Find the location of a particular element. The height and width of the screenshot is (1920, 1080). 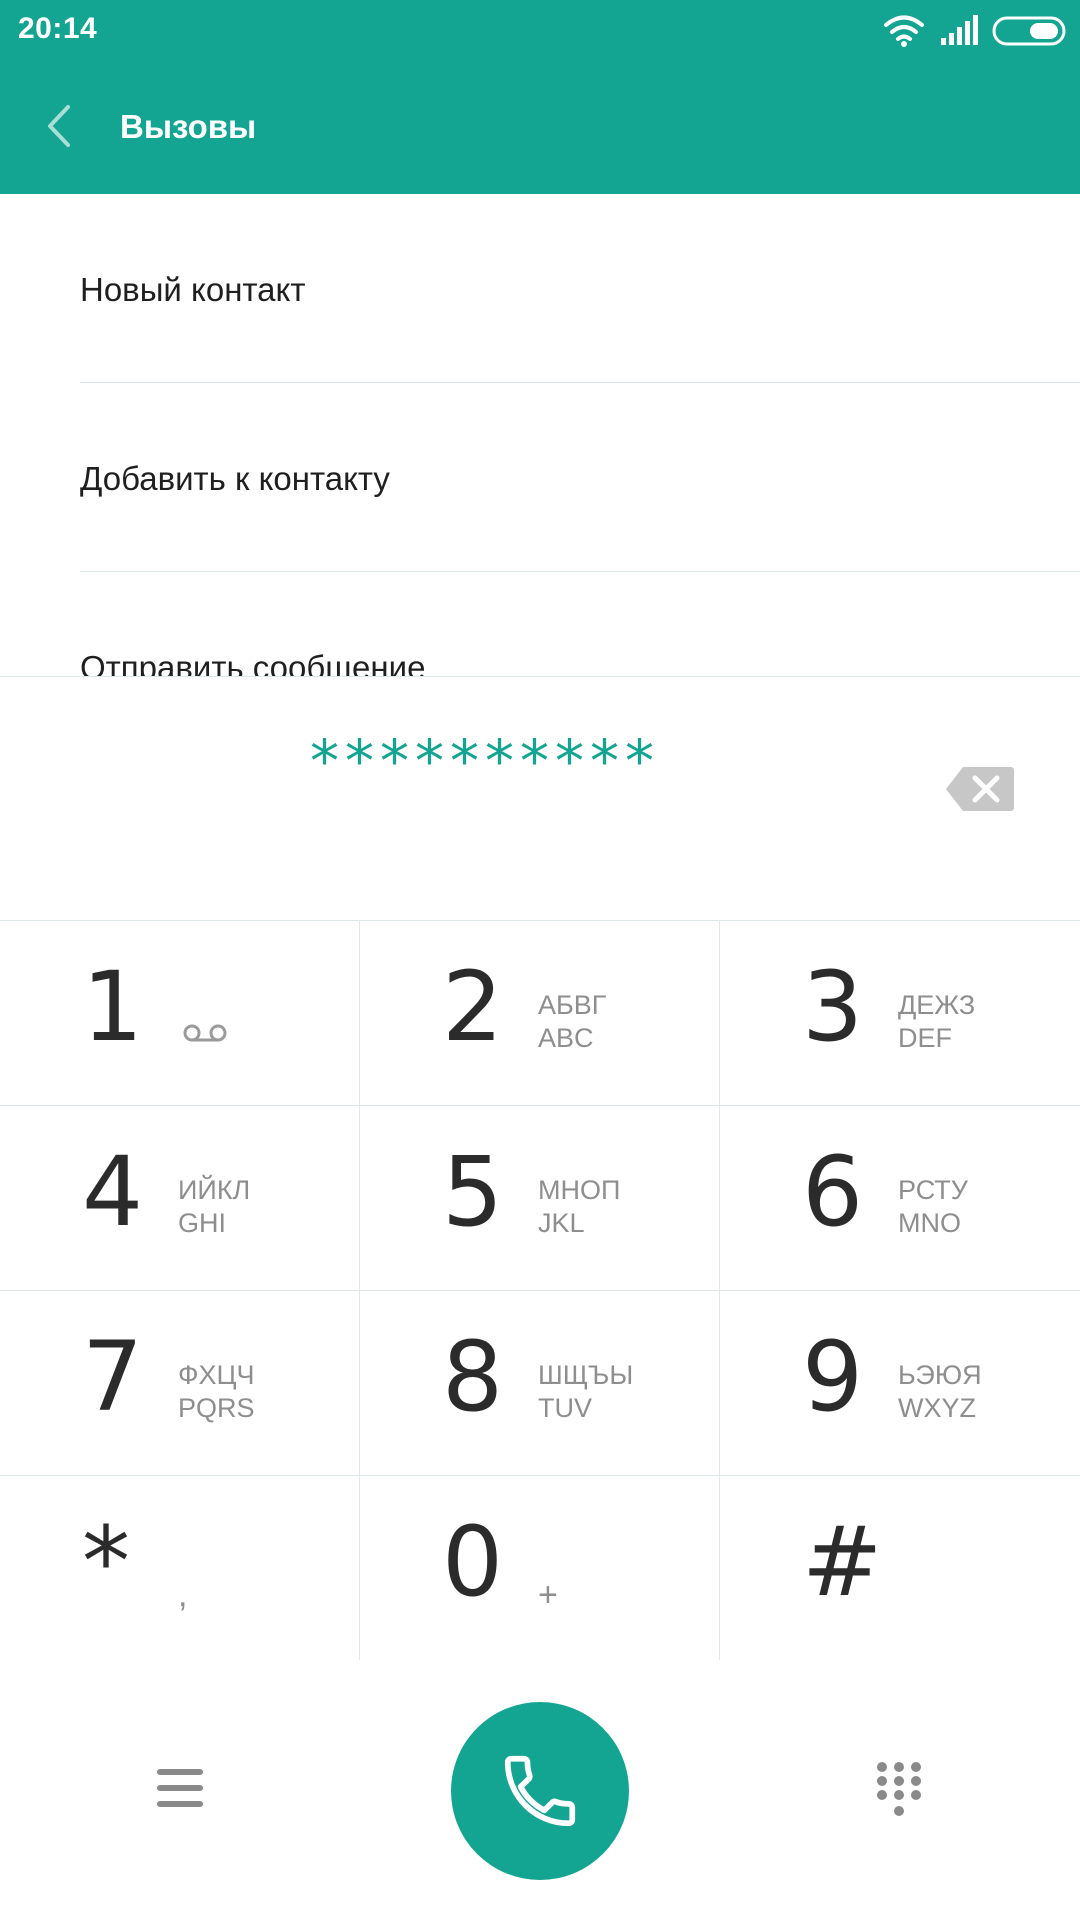

key-digit: # is located at coordinates (842, 1562).